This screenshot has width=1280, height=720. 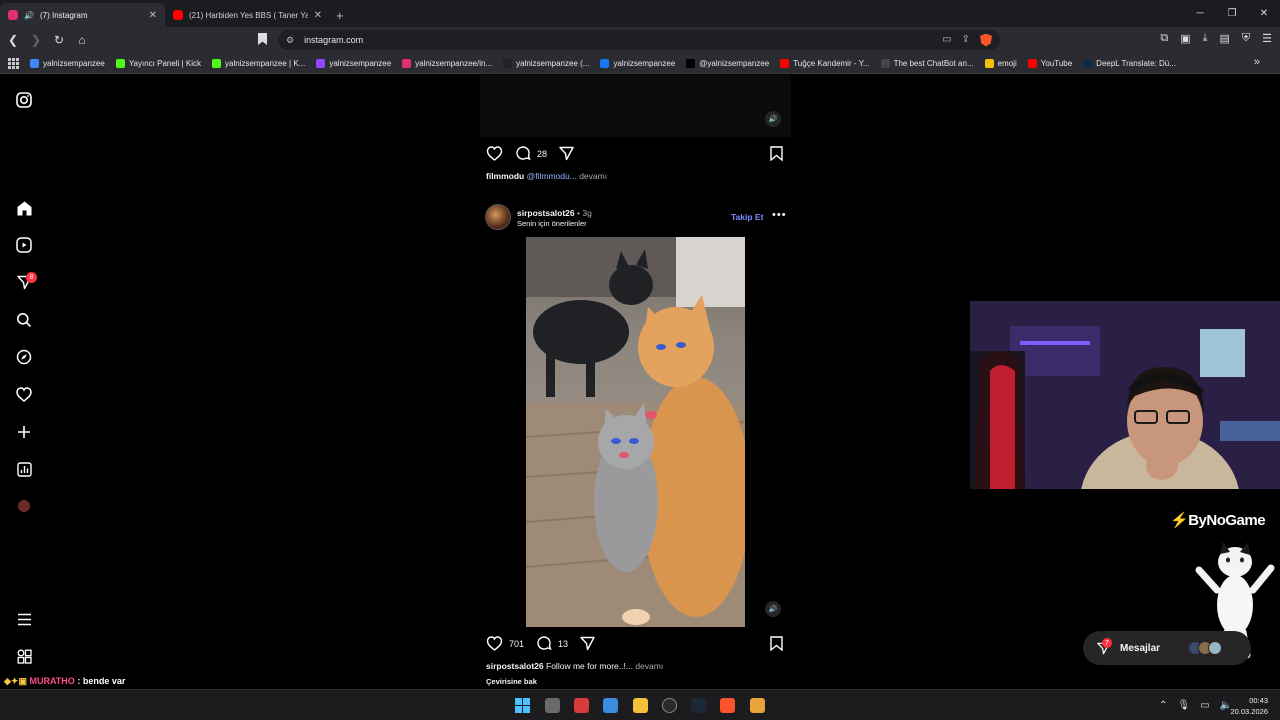 I want to click on apps-grid-icon, so click(x=13, y=63).